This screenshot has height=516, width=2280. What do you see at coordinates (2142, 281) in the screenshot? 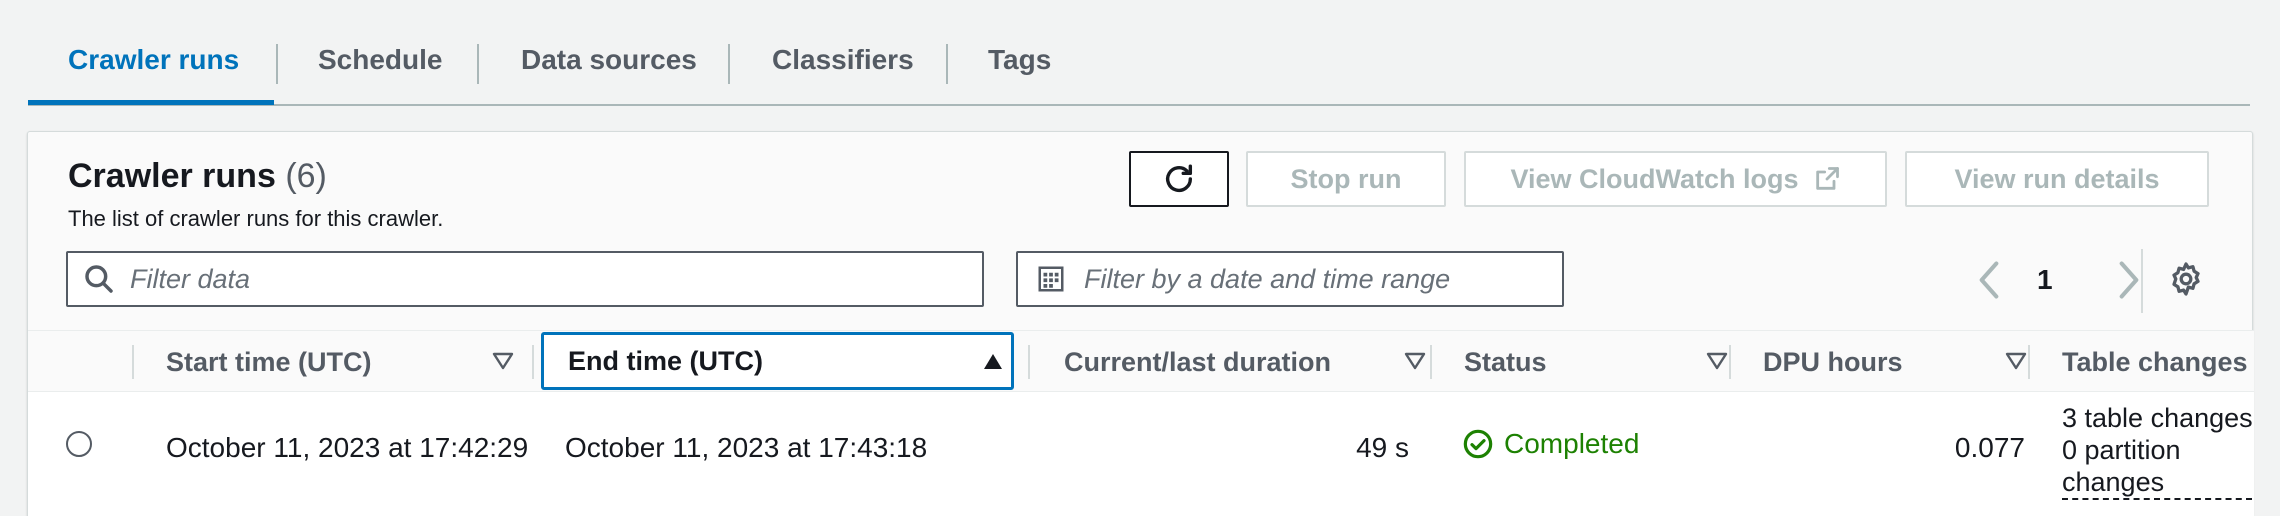
I see `pager-divider` at bounding box center [2142, 281].